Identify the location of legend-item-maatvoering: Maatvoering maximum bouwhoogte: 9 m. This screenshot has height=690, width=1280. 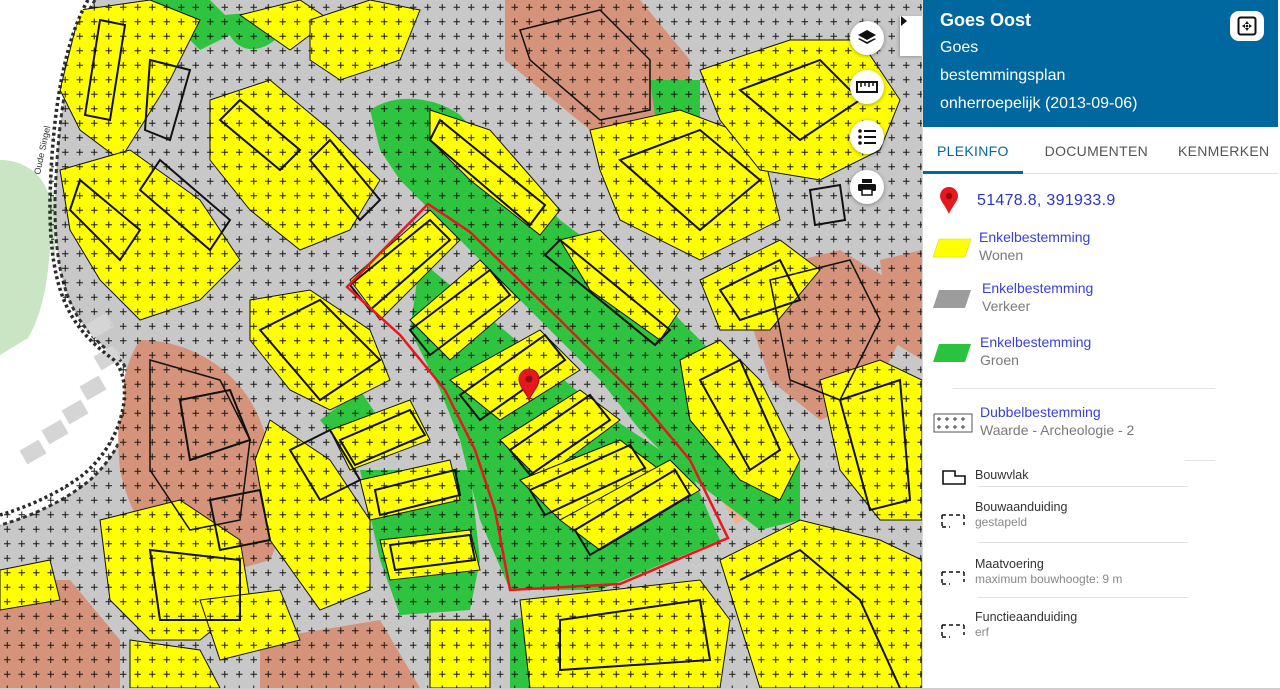
(1098, 572).